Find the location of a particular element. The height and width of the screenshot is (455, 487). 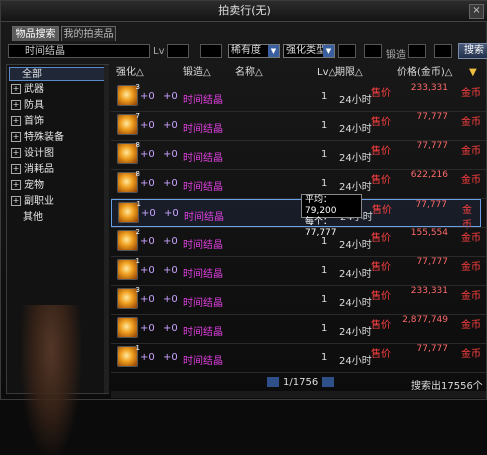

prev-page-button is located at coordinates (273, 382).